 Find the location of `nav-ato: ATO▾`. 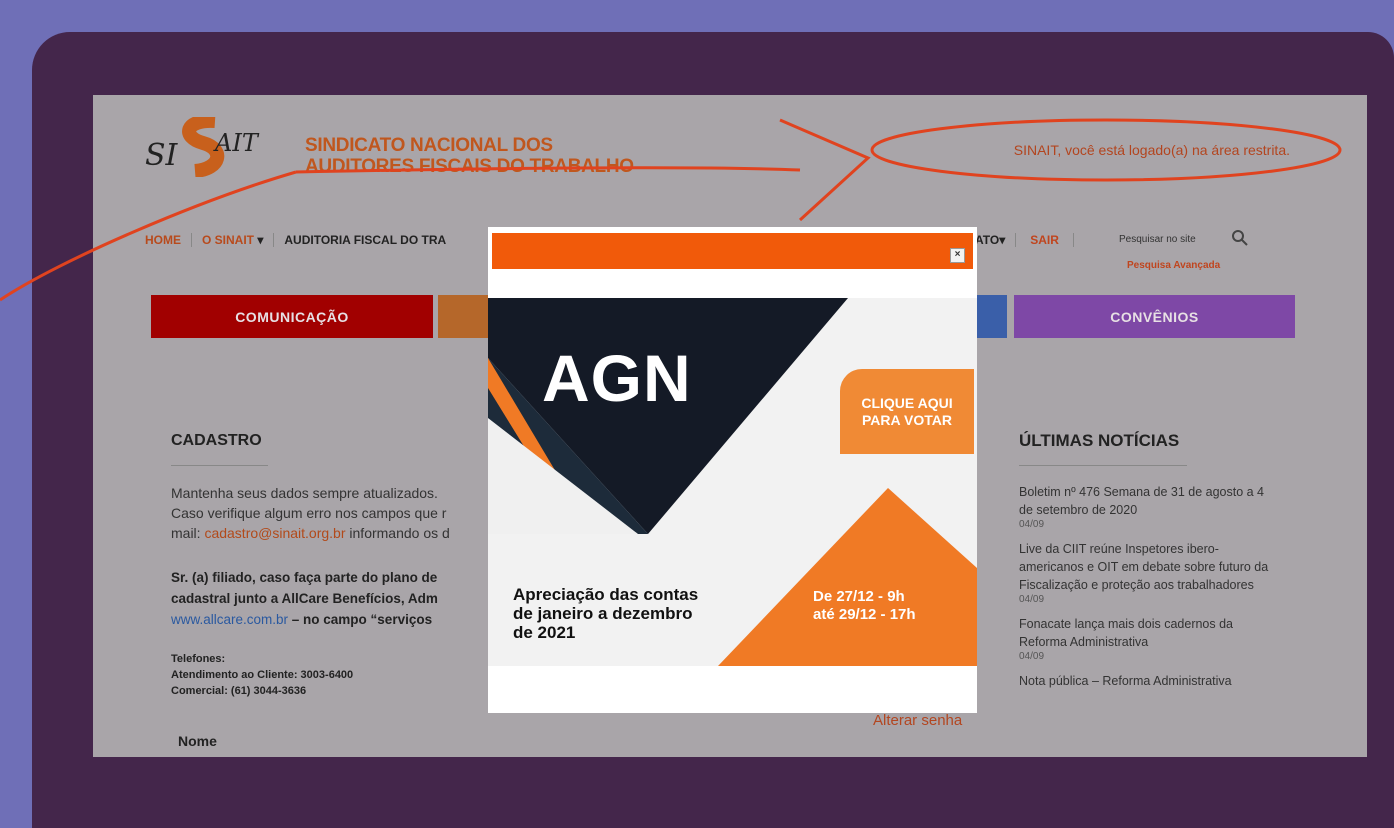

nav-ato: ATO▾ is located at coordinates (996, 240).